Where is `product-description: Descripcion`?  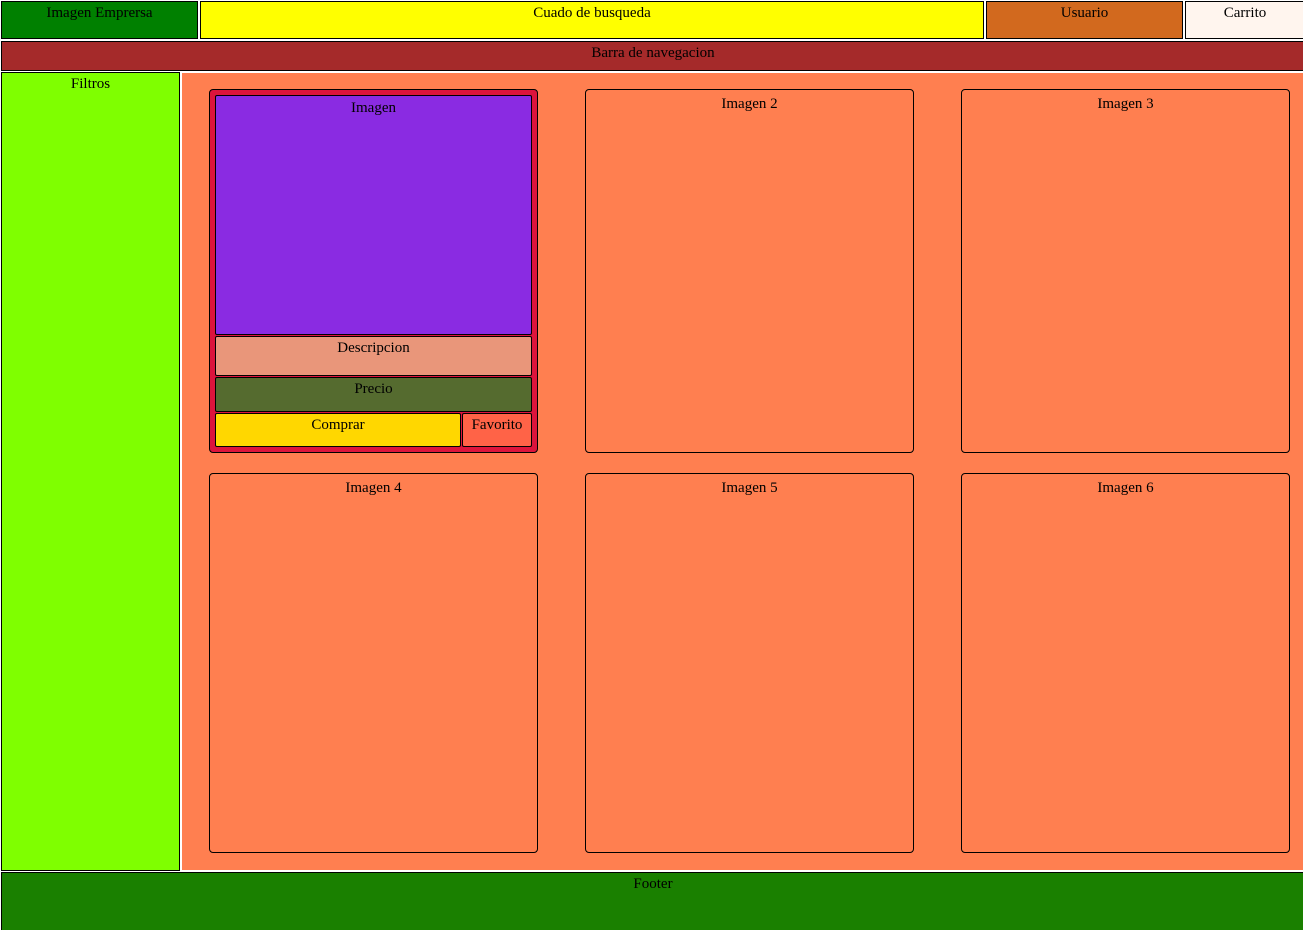 product-description: Descripcion is located at coordinates (373, 356).